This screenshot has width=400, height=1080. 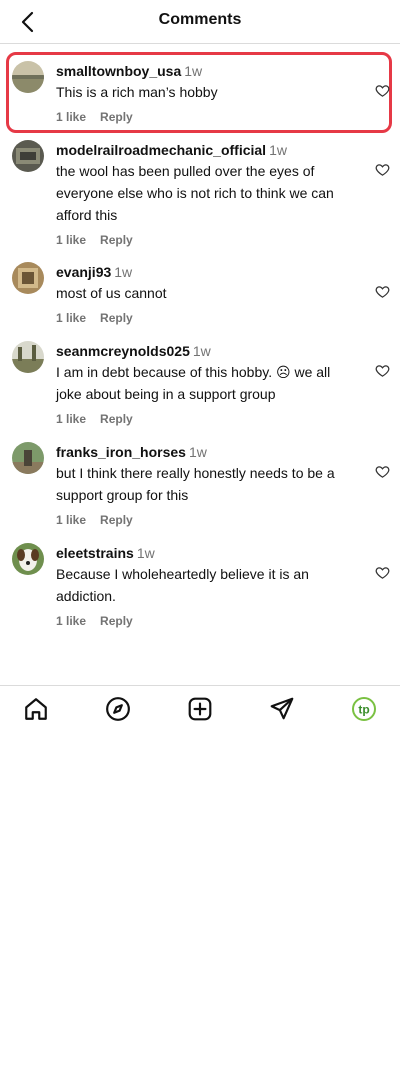 I want to click on comment-username: modelrailroadmechanic_official, so click(x=161, y=150).